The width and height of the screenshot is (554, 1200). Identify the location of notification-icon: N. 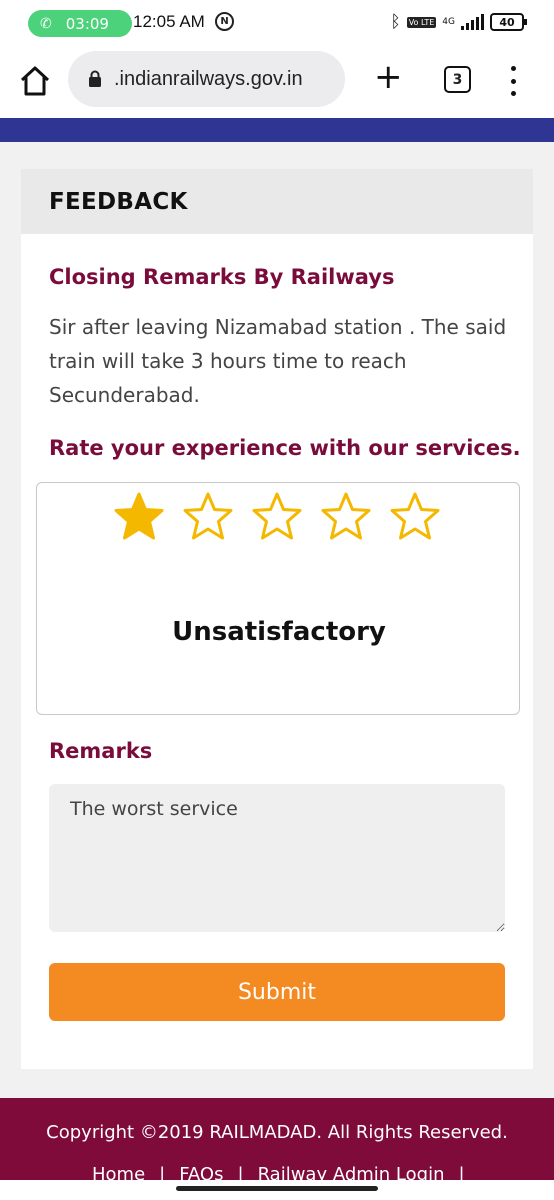
(224, 21).